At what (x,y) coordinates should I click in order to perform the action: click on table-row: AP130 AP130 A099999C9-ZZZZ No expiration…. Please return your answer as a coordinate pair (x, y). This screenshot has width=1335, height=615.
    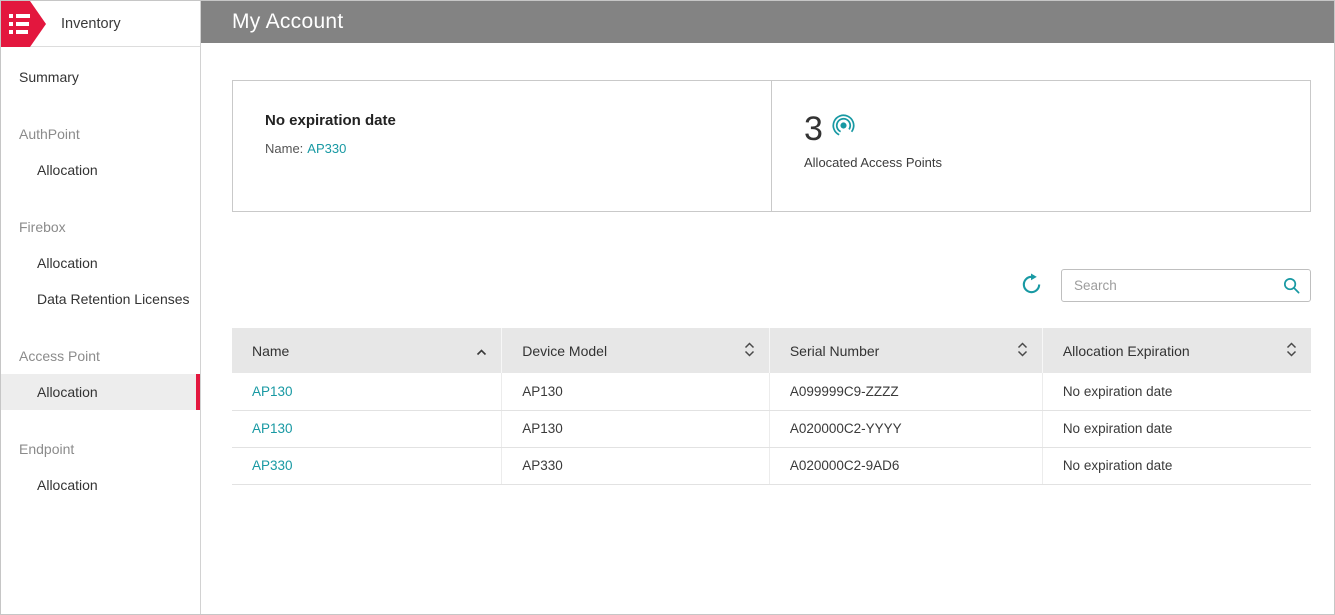
    Looking at the image, I should click on (771, 392).